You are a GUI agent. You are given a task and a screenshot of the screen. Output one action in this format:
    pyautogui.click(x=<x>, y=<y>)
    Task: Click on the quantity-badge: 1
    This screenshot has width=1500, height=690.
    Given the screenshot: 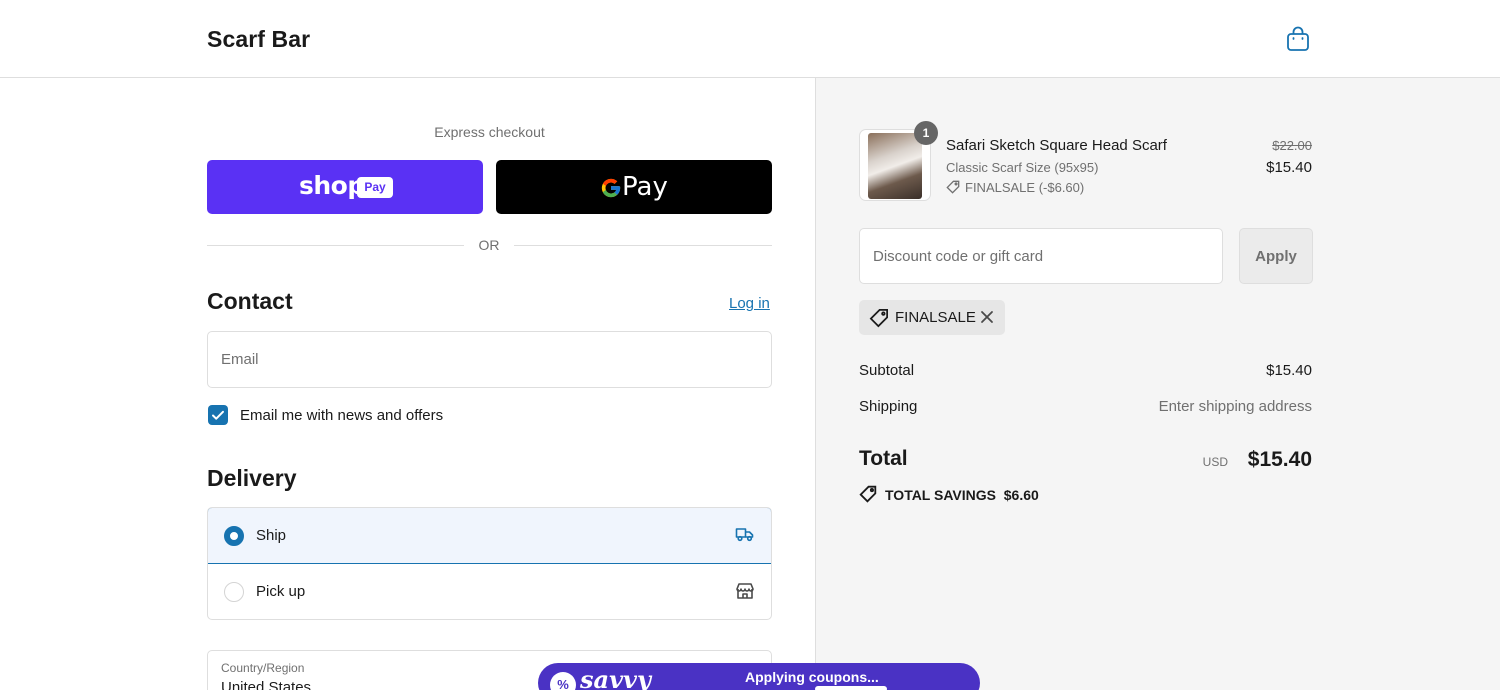 What is the action you would take?
    pyautogui.click(x=926, y=133)
    